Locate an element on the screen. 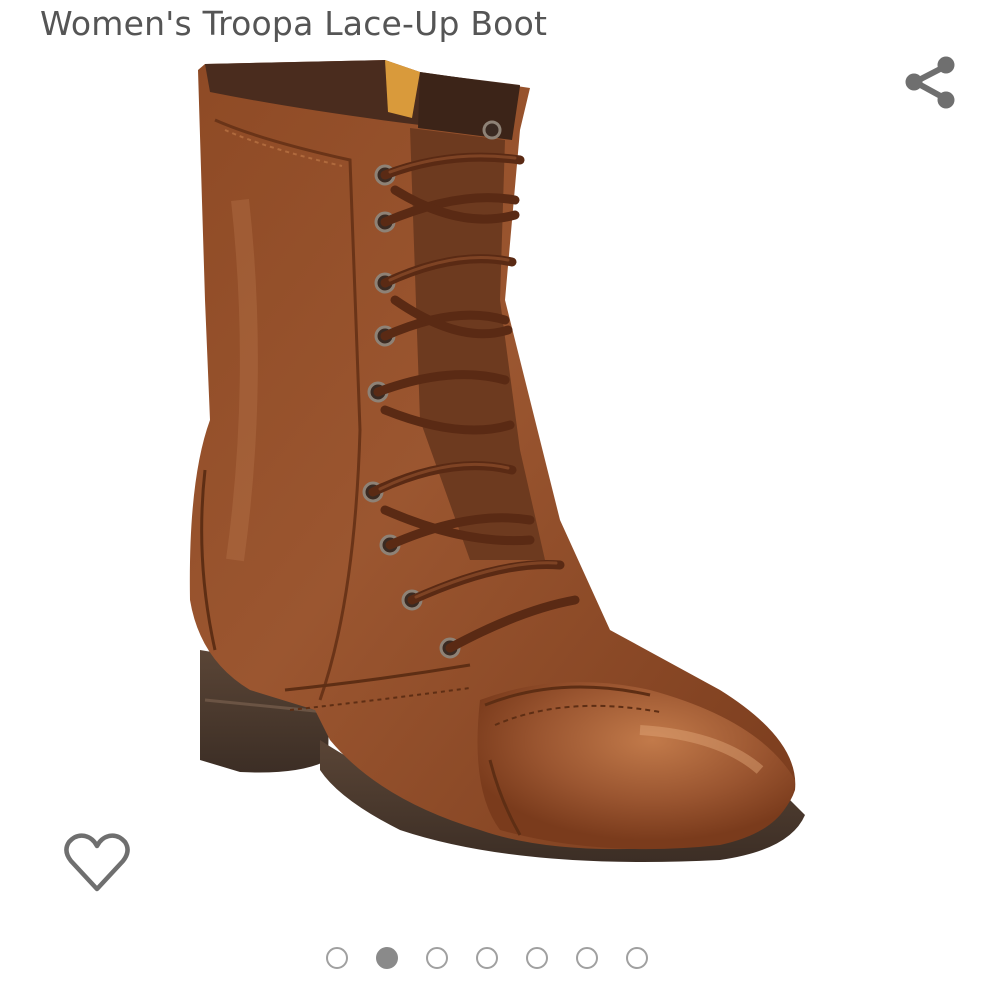  product-title: Women's Troopa Lace-Up Boot is located at coordinates (294, 23).